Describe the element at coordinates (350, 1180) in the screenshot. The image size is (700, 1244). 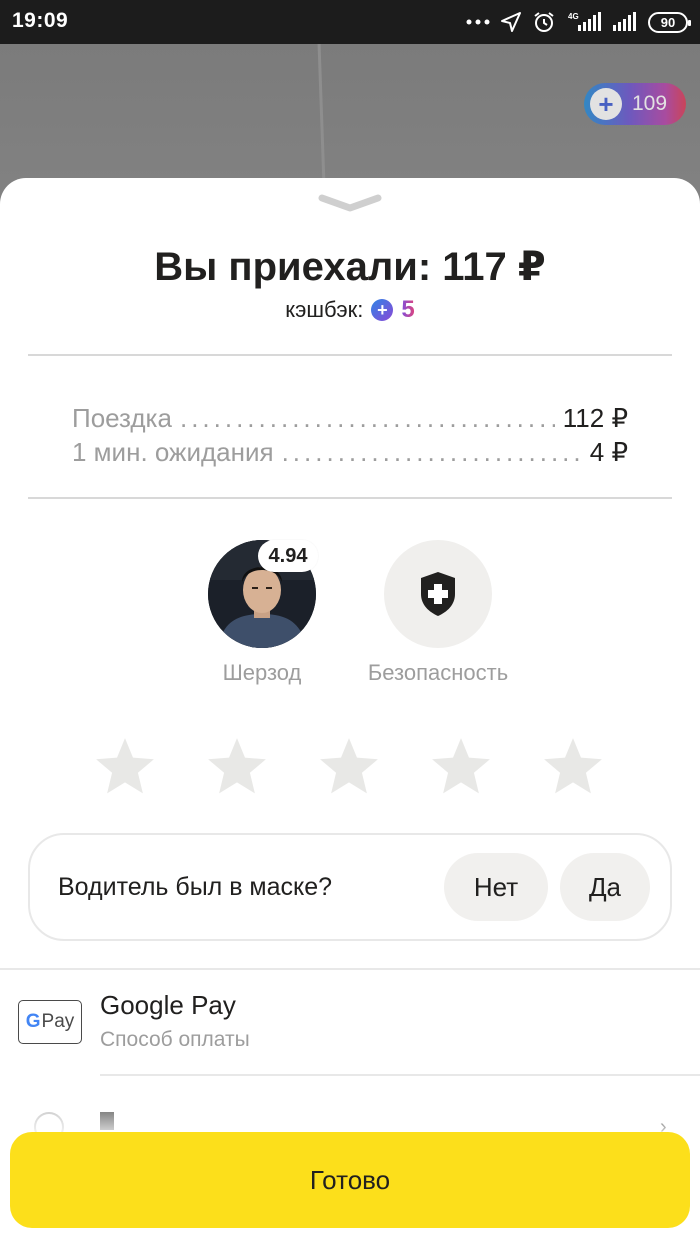
I see `done-button: Готово` at that location.